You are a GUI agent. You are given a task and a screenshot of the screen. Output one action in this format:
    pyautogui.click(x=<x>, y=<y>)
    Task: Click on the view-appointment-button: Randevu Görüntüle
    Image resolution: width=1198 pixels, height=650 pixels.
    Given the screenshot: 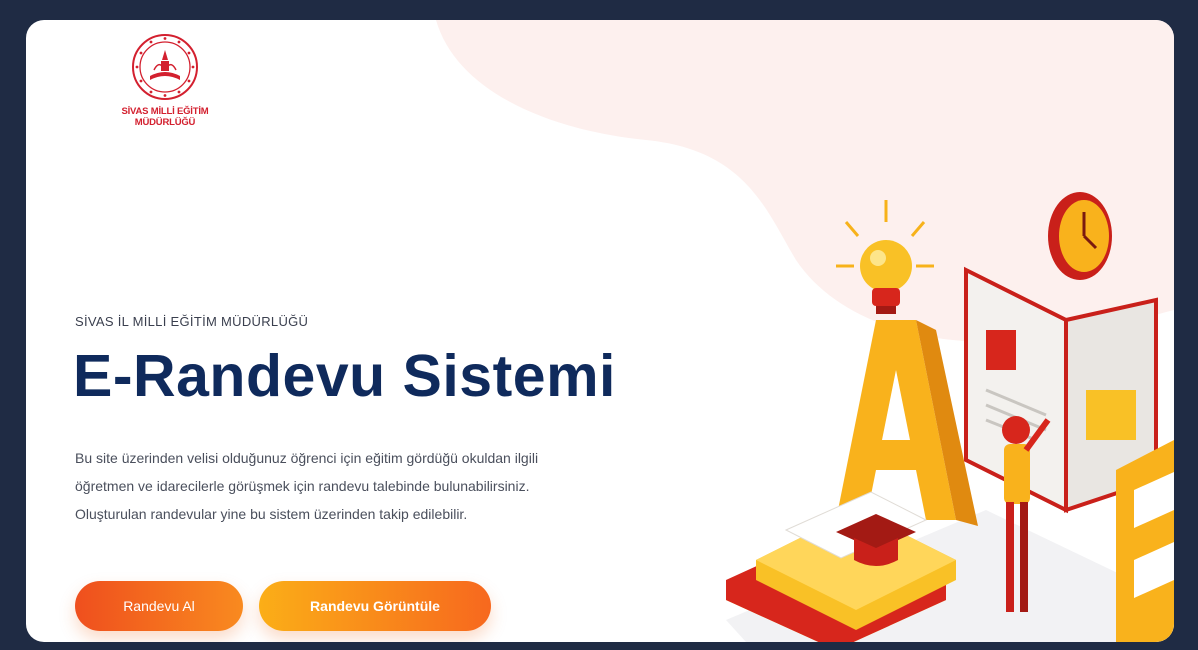 What is the action you would take?
    pyautogui.click(x=375, y=606)
    